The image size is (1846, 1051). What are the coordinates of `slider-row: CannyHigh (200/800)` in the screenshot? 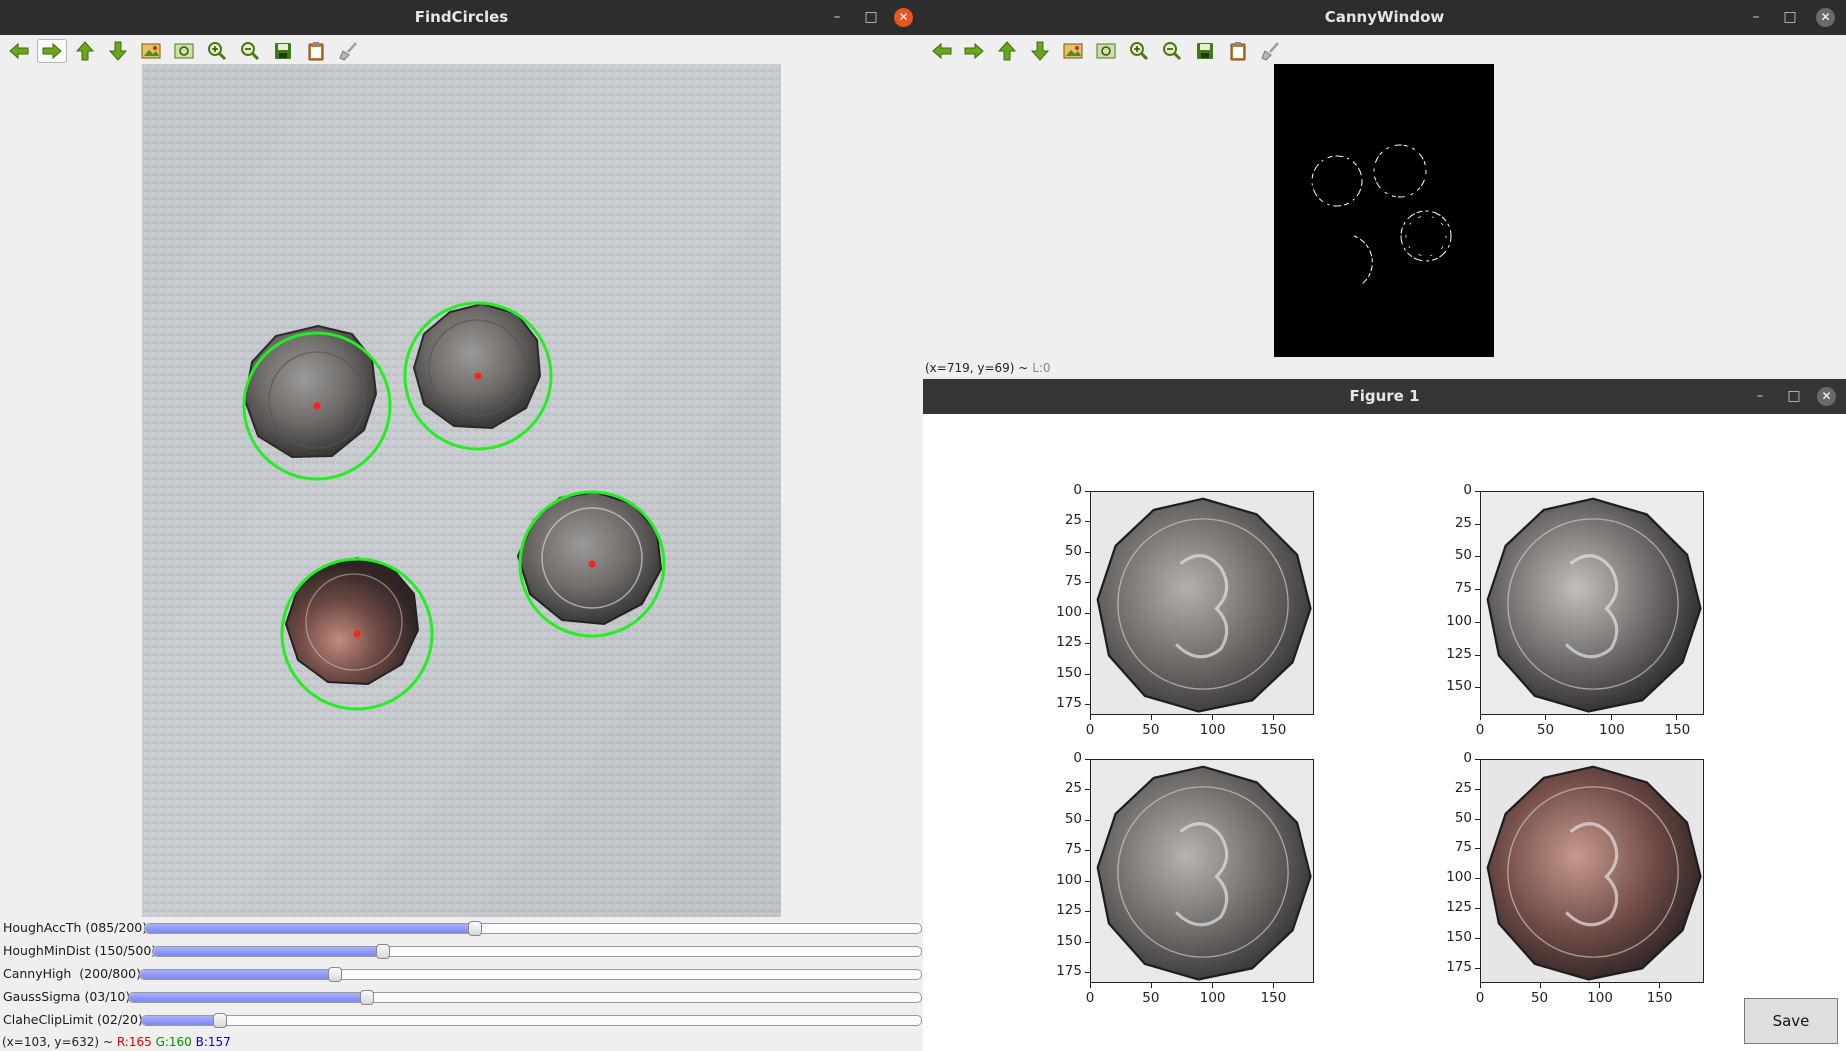 It's located at (461, 974).